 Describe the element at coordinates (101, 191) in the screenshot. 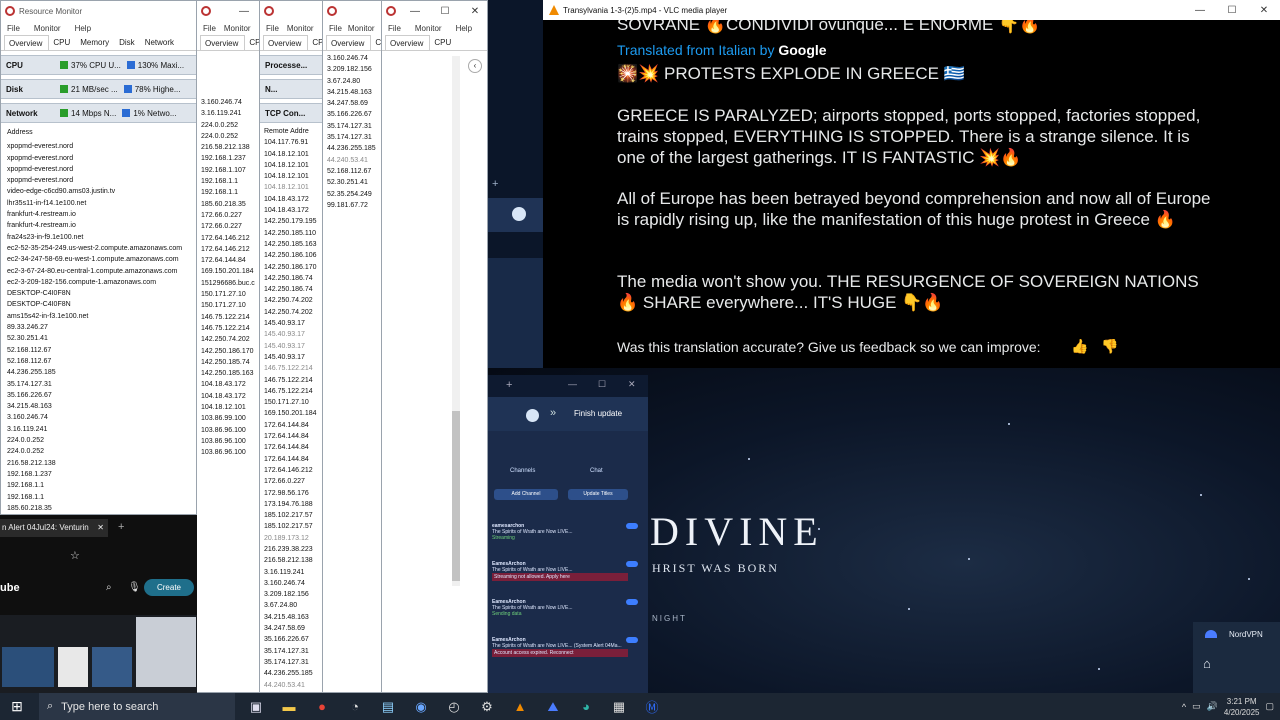

I see `list-item: video-edge-c6cd90.ams03.justin.tv` at that location.